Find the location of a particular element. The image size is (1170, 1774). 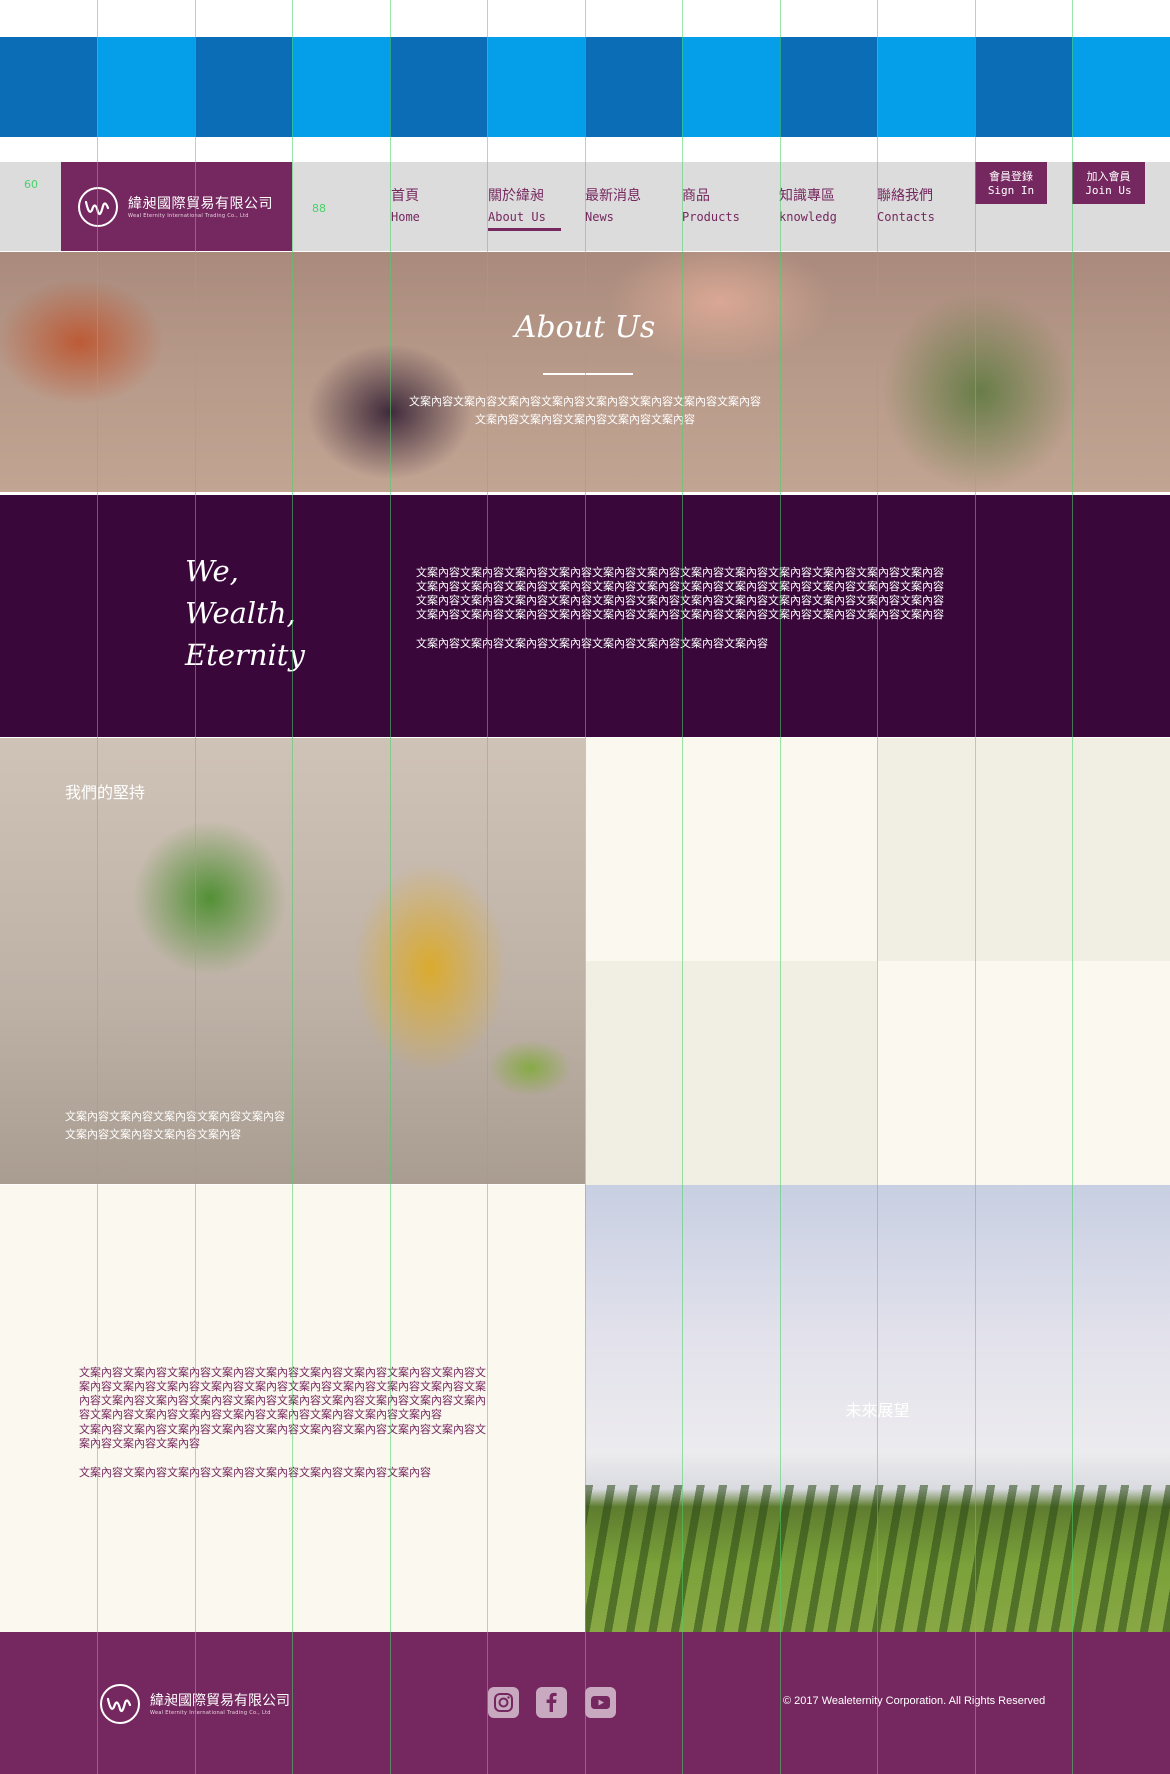

join-button: 加入會員 Join Us is located at coordinates (1108, 183).